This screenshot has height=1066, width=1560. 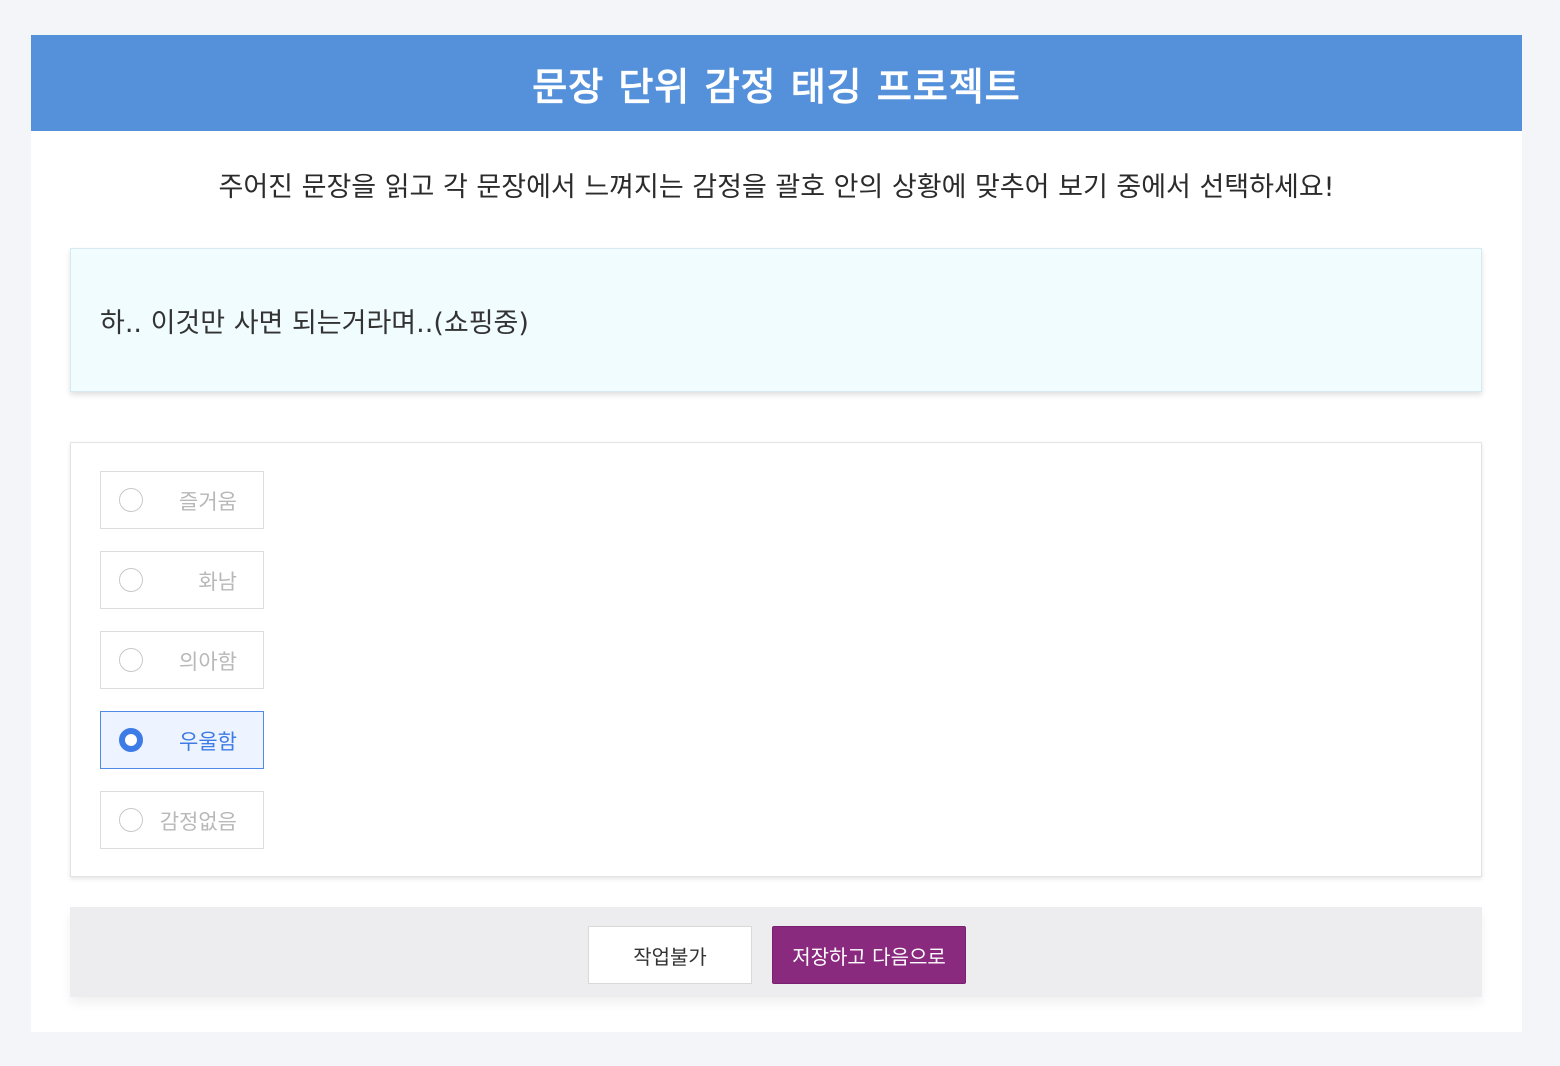 What do you see at coordinates (208, 502) in the screenshot?
I see `option-label: 즐거움` at bounding box center [208, 502].